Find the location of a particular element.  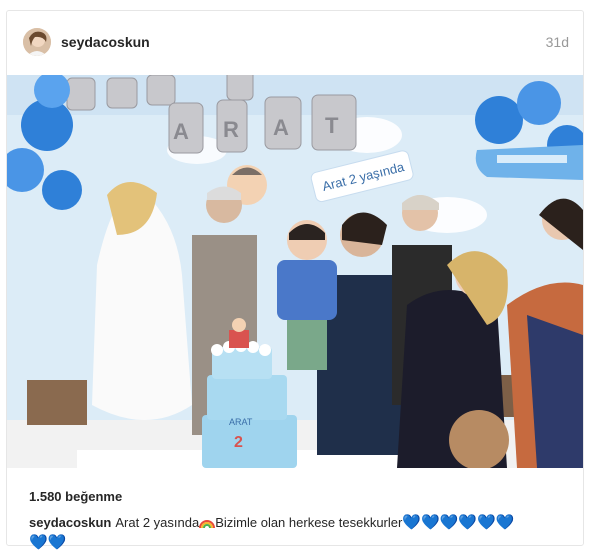

balloon-letter-t: T is located at coordinates (332, 125).